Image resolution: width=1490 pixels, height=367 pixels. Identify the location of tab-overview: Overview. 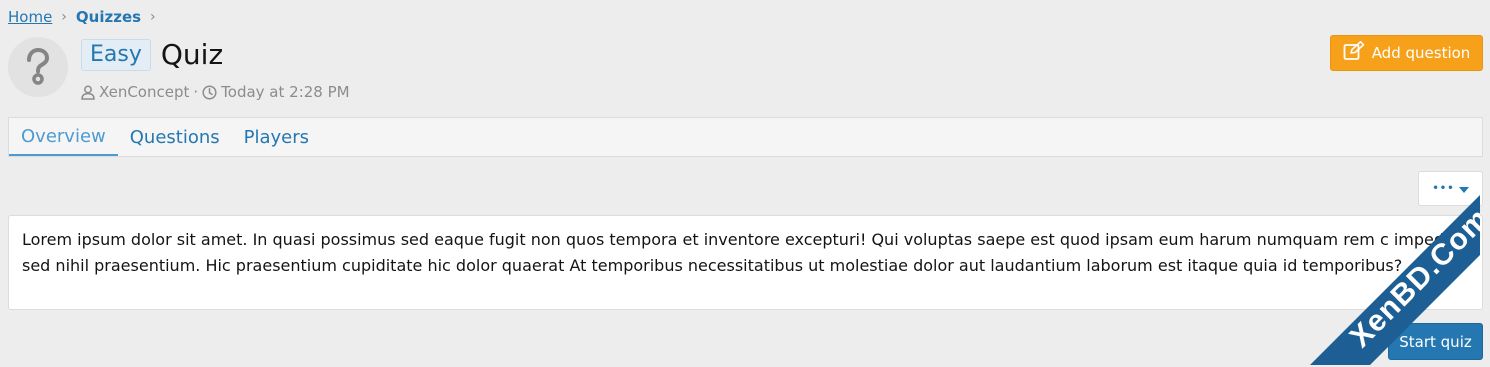
(63, 137).